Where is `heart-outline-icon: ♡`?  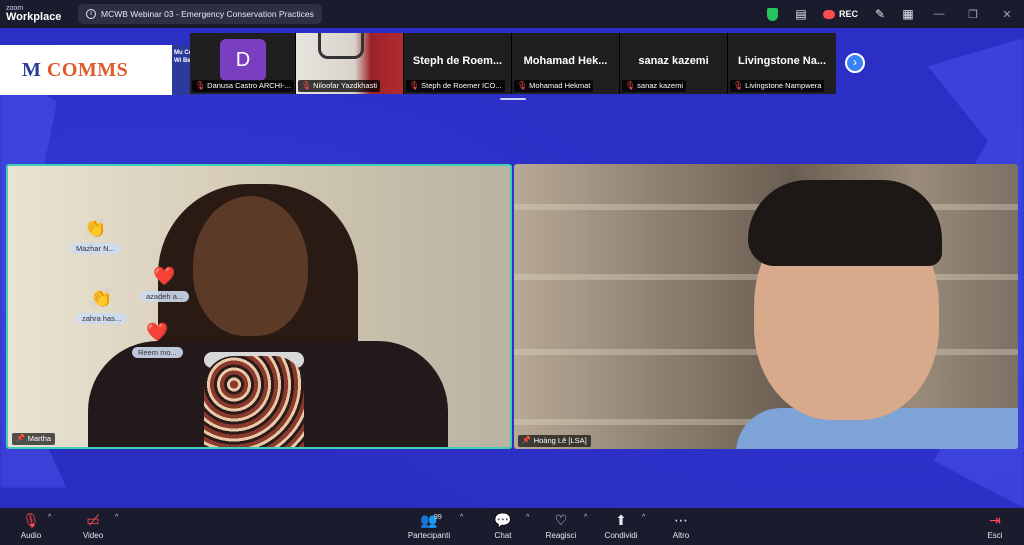
heart-outline-icon: ♡ is located at coordinates (561, 520).